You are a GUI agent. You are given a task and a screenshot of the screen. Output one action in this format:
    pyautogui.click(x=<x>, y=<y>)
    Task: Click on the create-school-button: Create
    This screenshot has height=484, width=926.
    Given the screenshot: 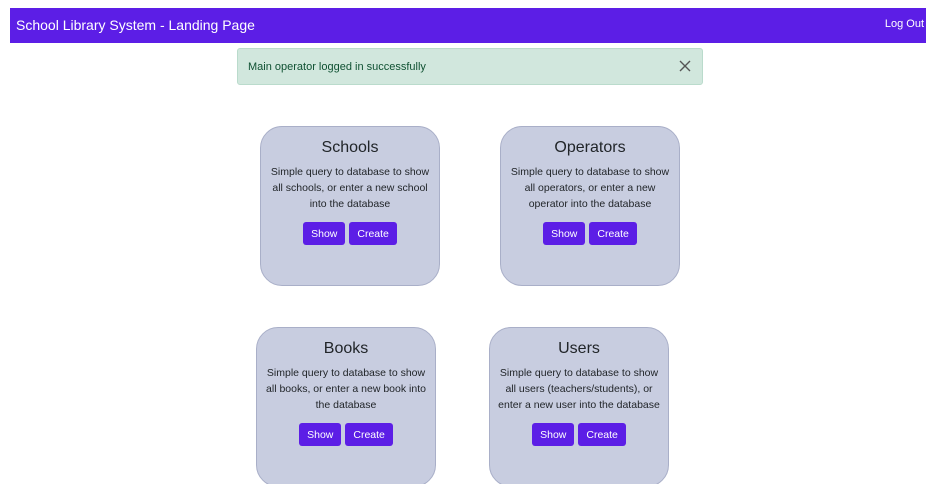 What is the action you would take?
    pyautogui.click(x=373, y=233)
    